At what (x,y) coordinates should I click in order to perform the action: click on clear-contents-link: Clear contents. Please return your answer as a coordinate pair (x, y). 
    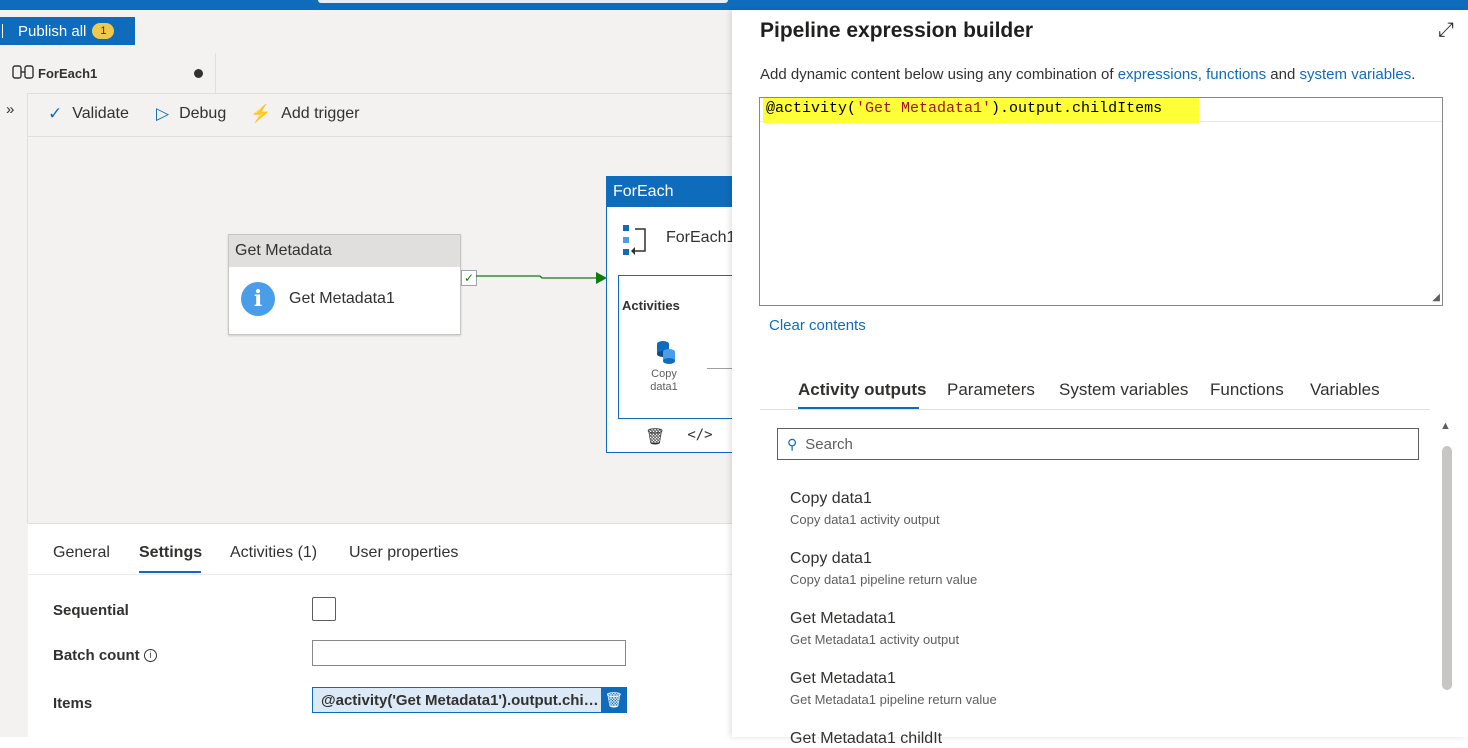
    Looking at the image, I should click on (817, 325).